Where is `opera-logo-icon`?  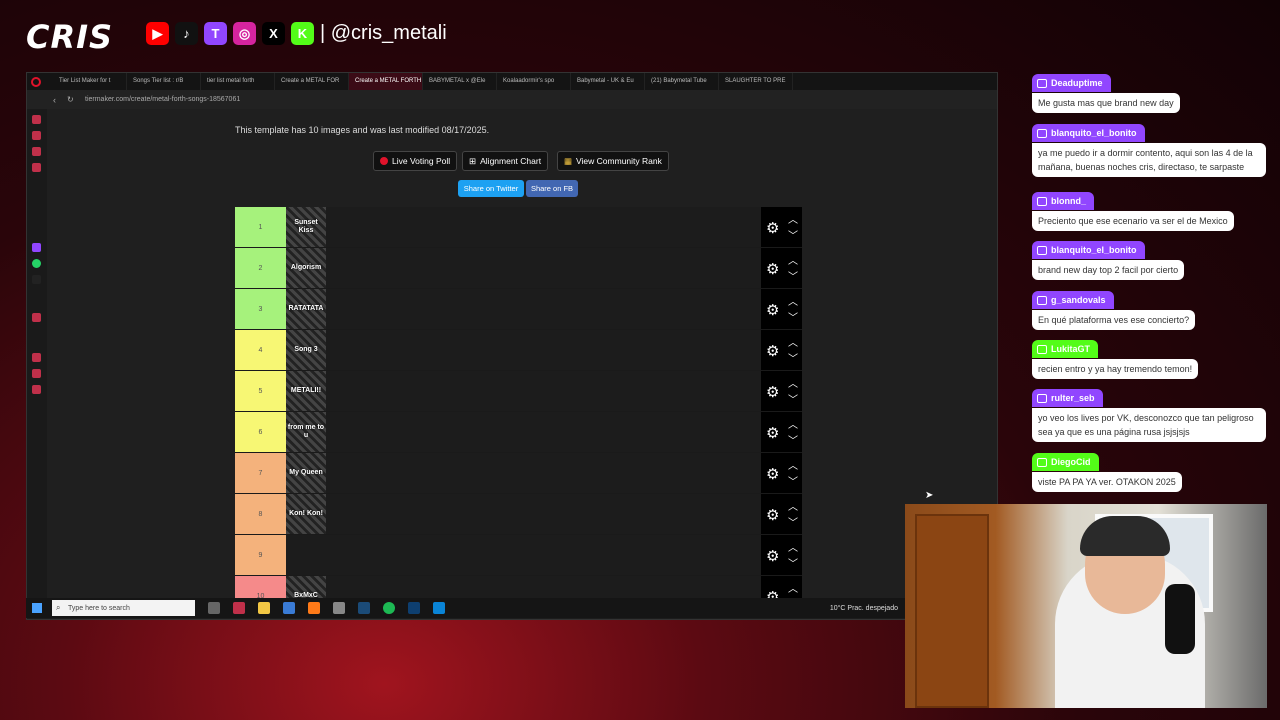 opera-logo-icon is located at coordinates (36, 81).